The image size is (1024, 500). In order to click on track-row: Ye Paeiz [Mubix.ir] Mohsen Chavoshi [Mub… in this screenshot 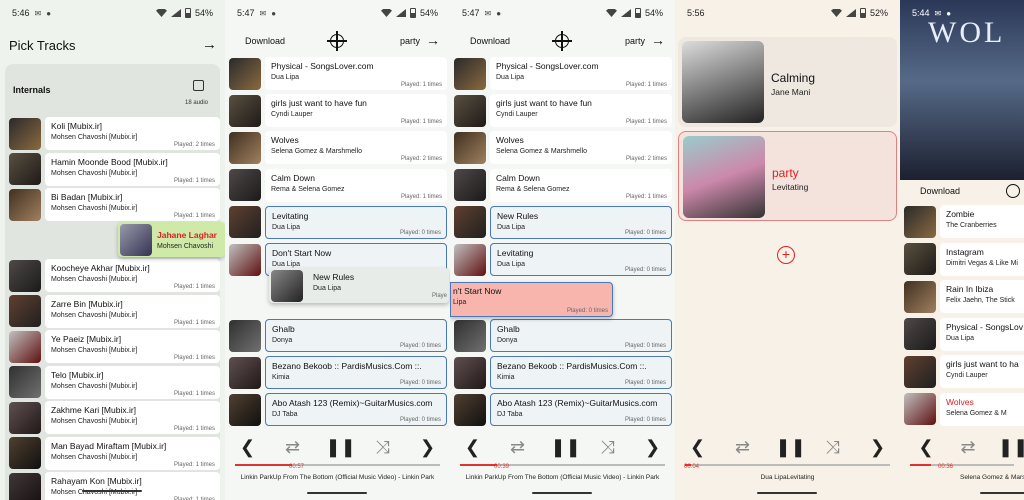, I will do `click(114, 346)`.